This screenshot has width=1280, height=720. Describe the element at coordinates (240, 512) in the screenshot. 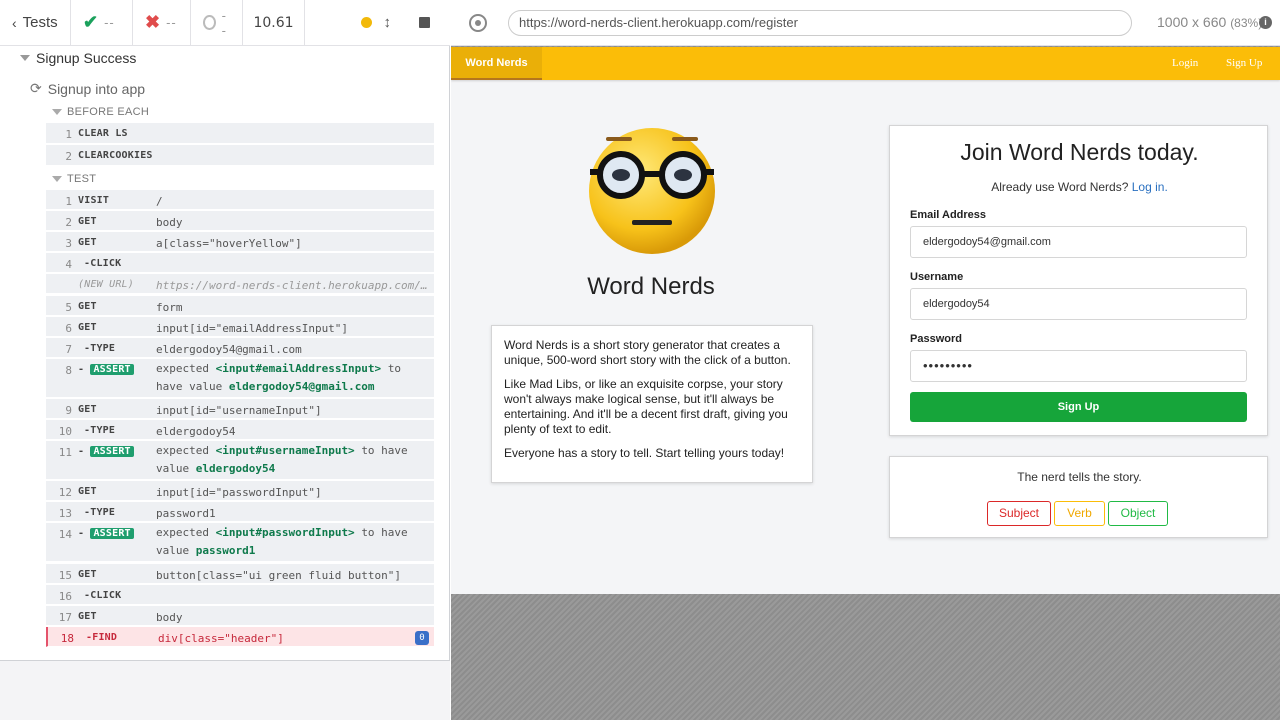

I see `command-row: 13 -TYPE password1` at that location.